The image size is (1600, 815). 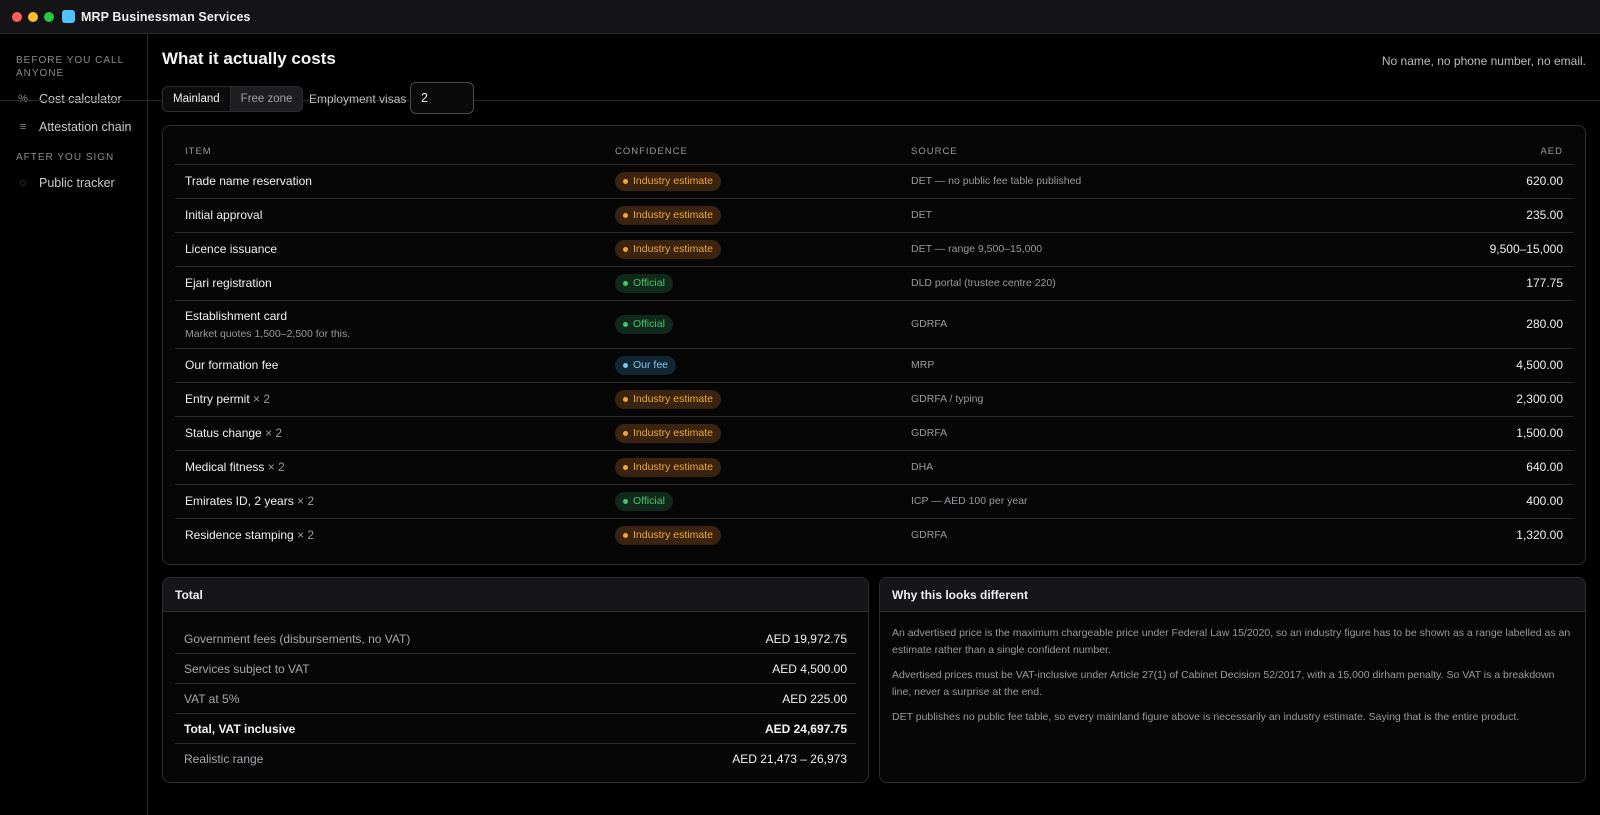 I want to click on confidence-cell: Our fee, so click(x=763, y=365).